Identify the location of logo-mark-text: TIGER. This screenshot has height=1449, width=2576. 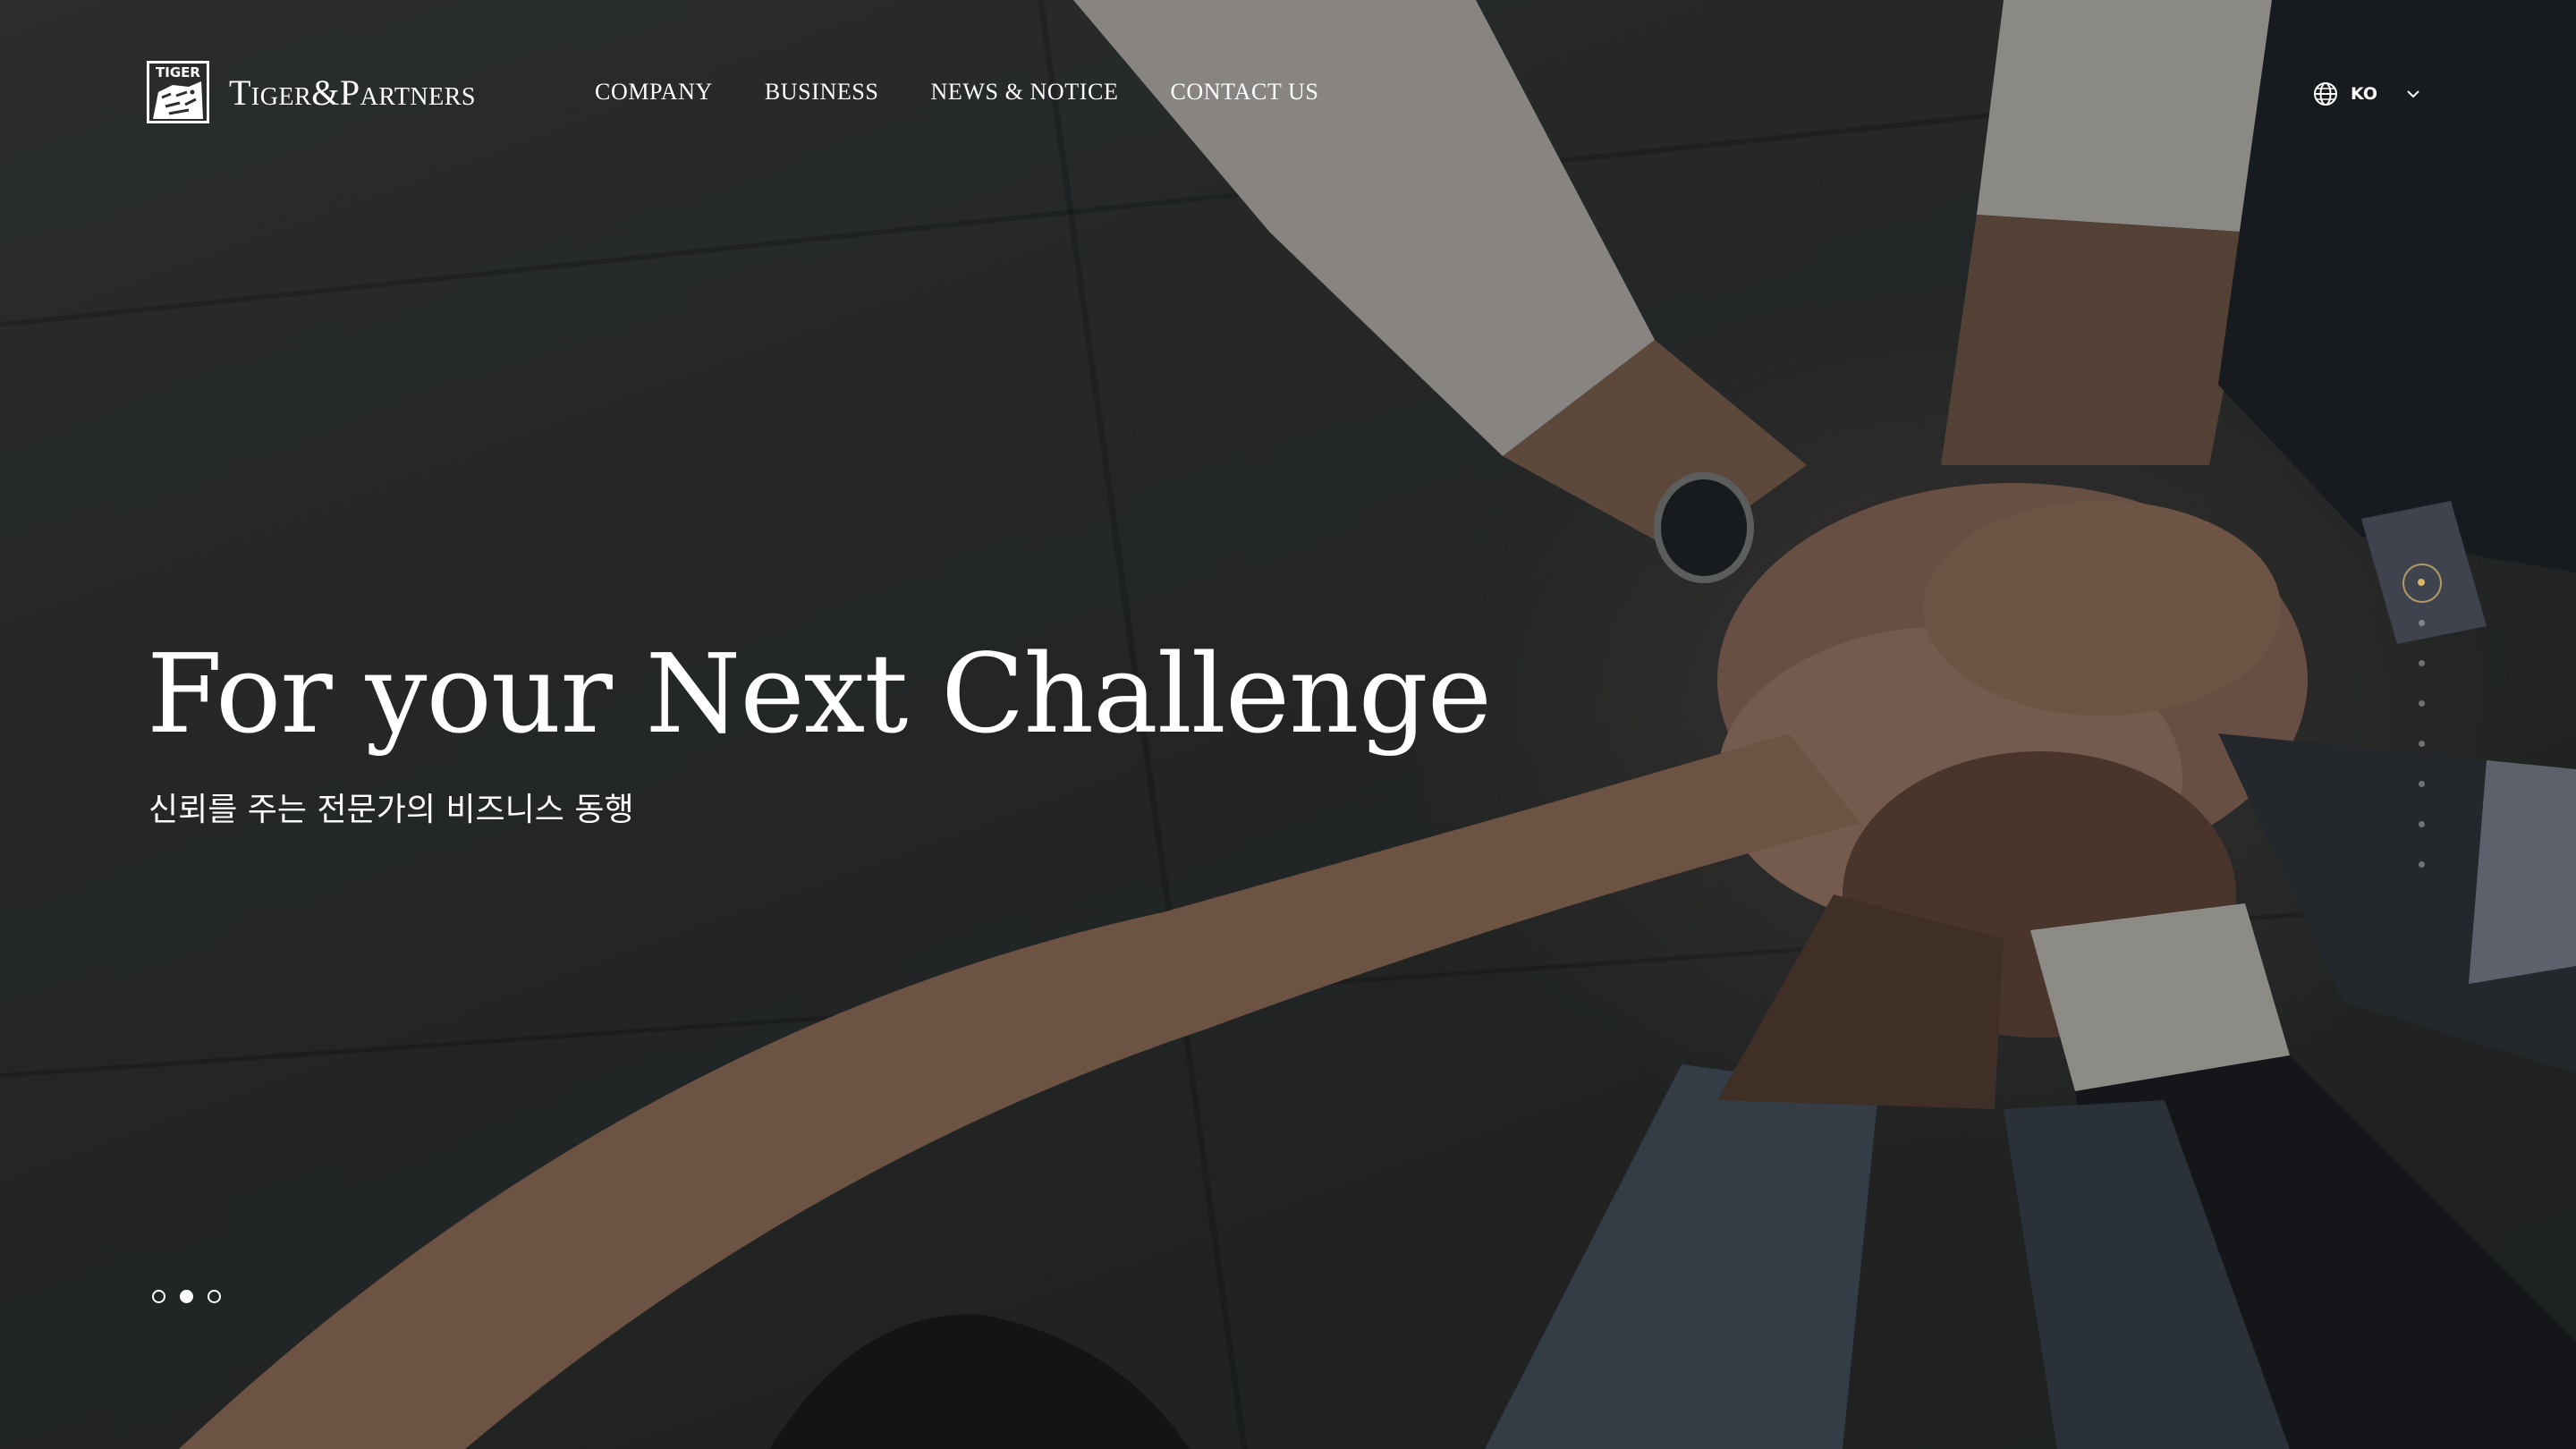
(178, 72).